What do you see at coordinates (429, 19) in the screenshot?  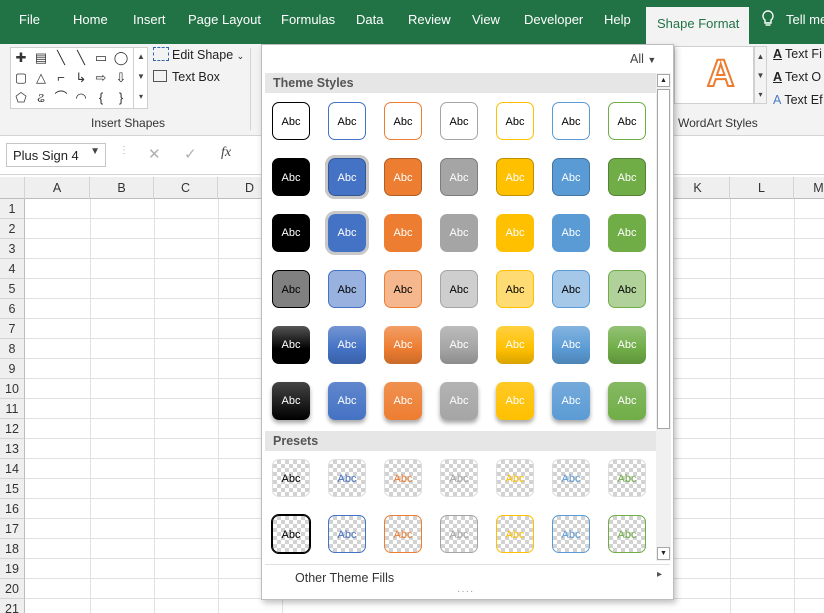 I see `tab-review: Review` at bounding box center [429, 19].